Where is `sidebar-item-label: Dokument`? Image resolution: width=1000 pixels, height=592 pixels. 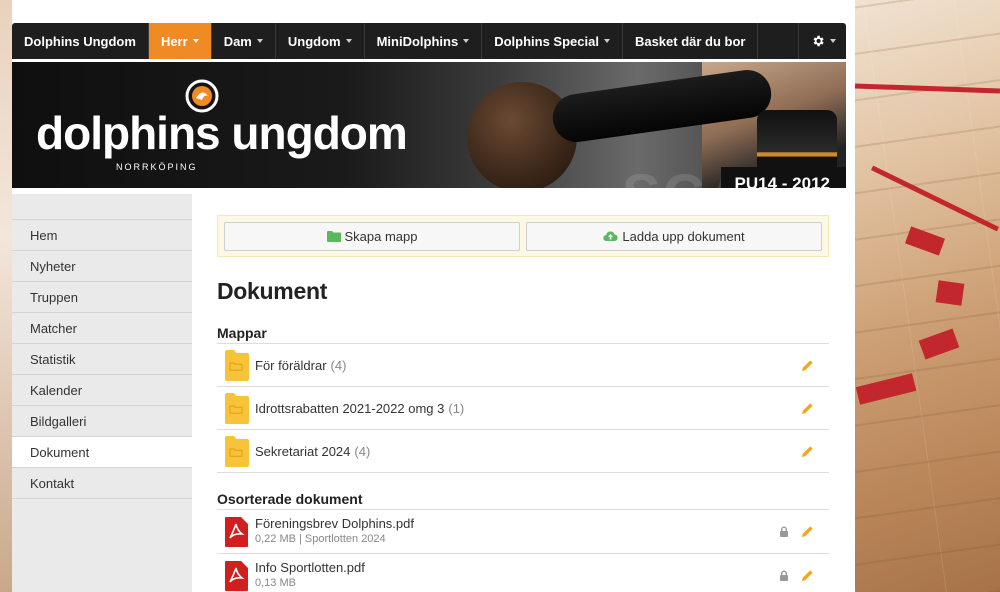
sidebar-item-label: Dokument is located at coordinates (60, 452).